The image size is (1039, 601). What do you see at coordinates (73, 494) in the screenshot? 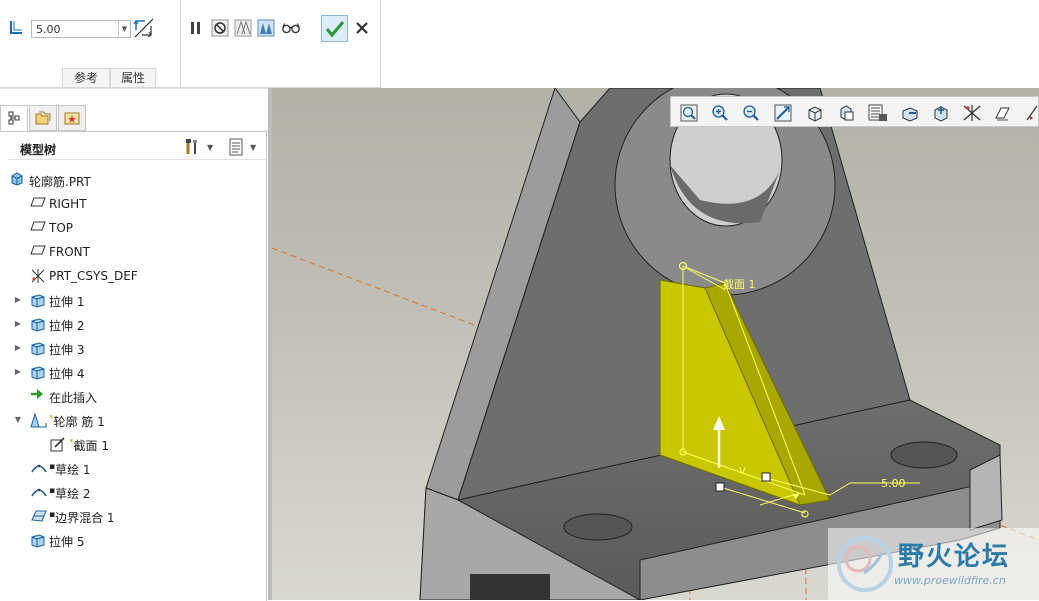
I see `tree-item-label: 草绘 2` at bounding box center [73, 494].